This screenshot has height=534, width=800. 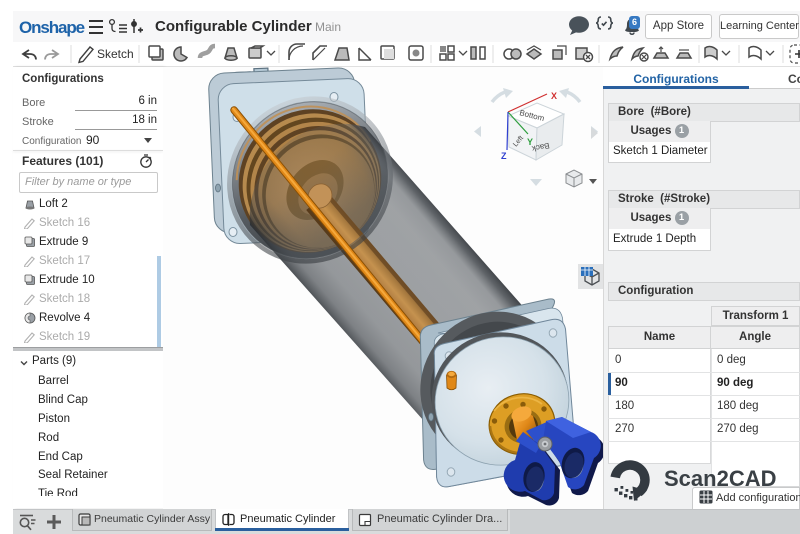 I want to click on svg-text: Y, so click(x=530, y=142).